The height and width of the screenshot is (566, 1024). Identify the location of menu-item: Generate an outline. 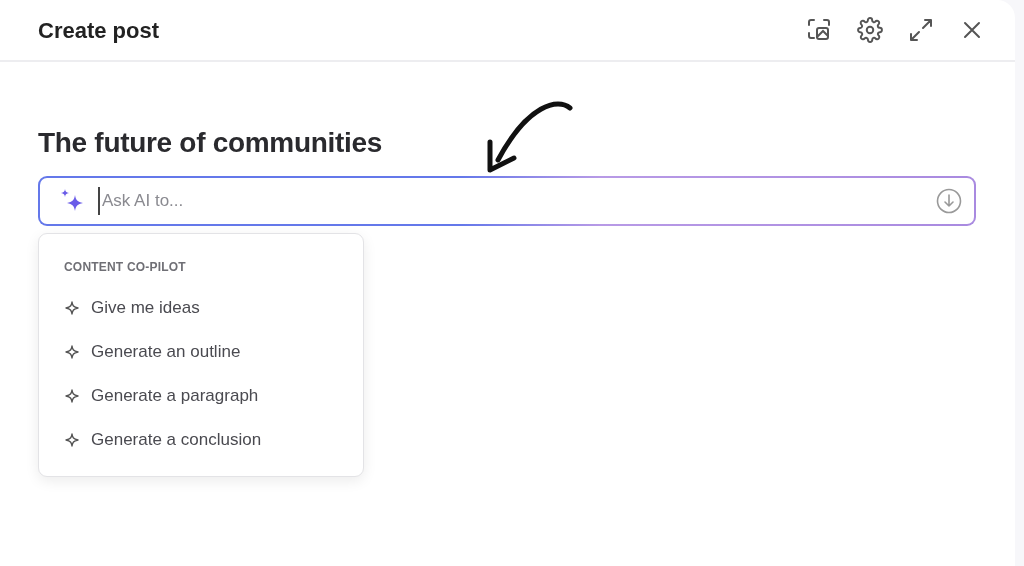
(201, 351).